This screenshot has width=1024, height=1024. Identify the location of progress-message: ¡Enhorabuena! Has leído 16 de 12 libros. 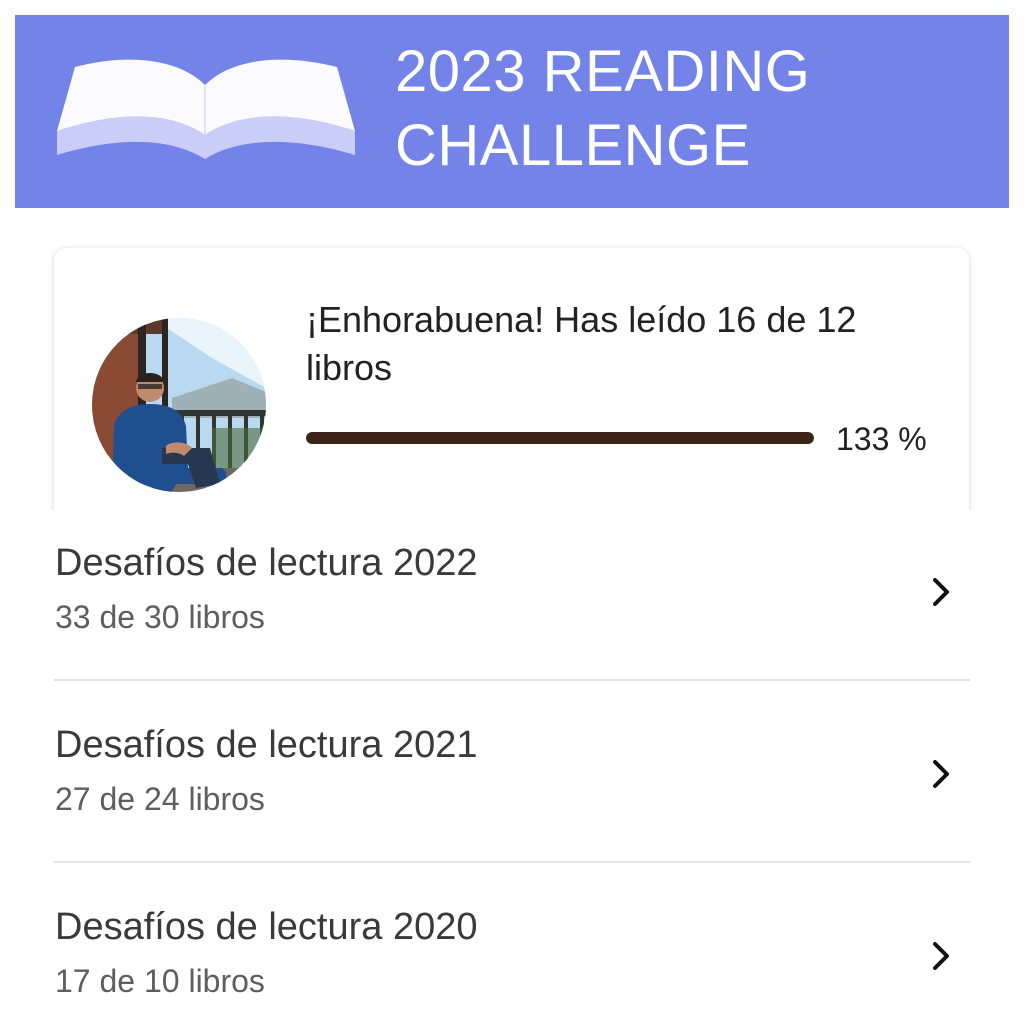
(581, 343).